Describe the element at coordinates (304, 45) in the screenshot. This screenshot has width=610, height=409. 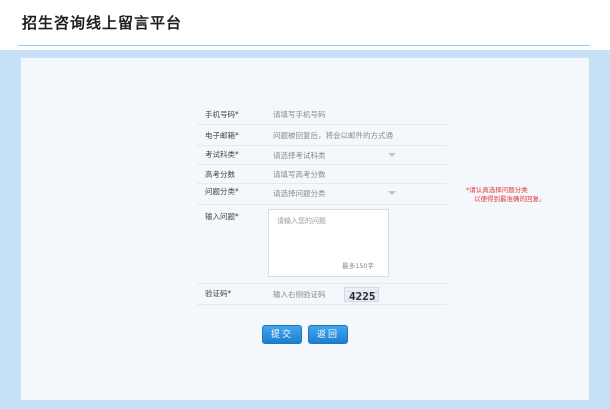
I see `header-divider` at that location.